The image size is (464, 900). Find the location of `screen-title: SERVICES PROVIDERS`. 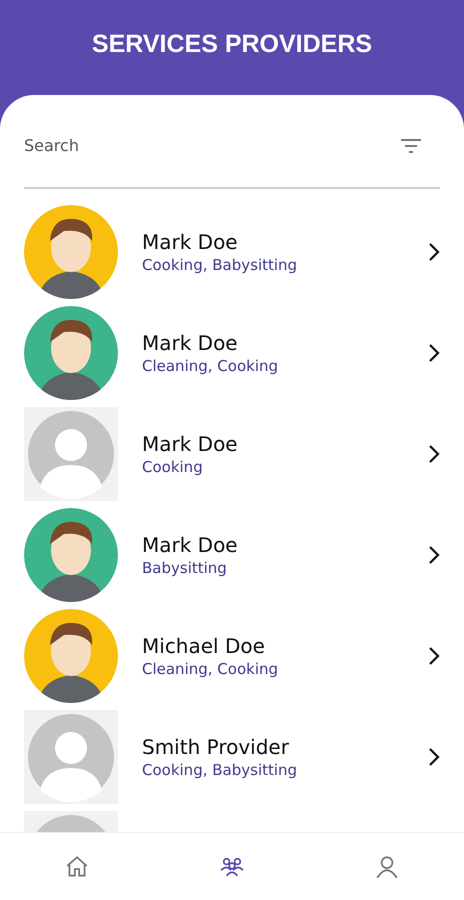

screen-title: SERVICES PROVIDERS is located at coordinates (232, 45).